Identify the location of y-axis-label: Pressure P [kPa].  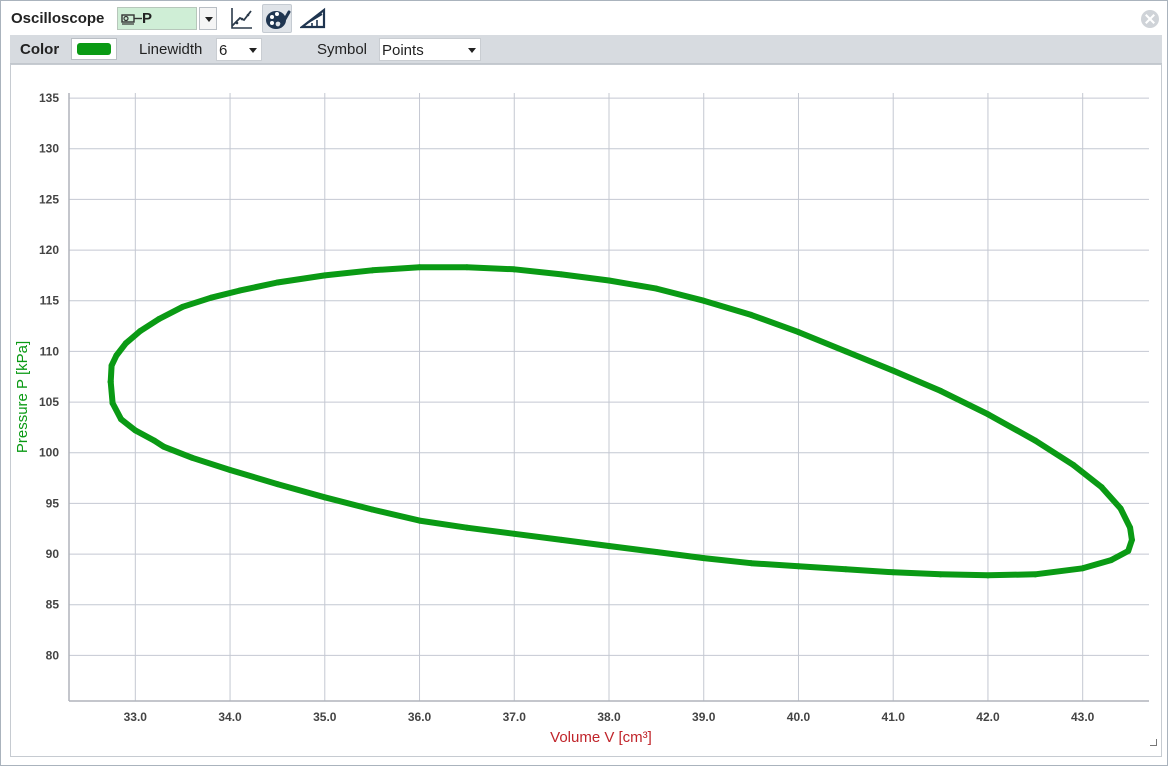
(22, 397).